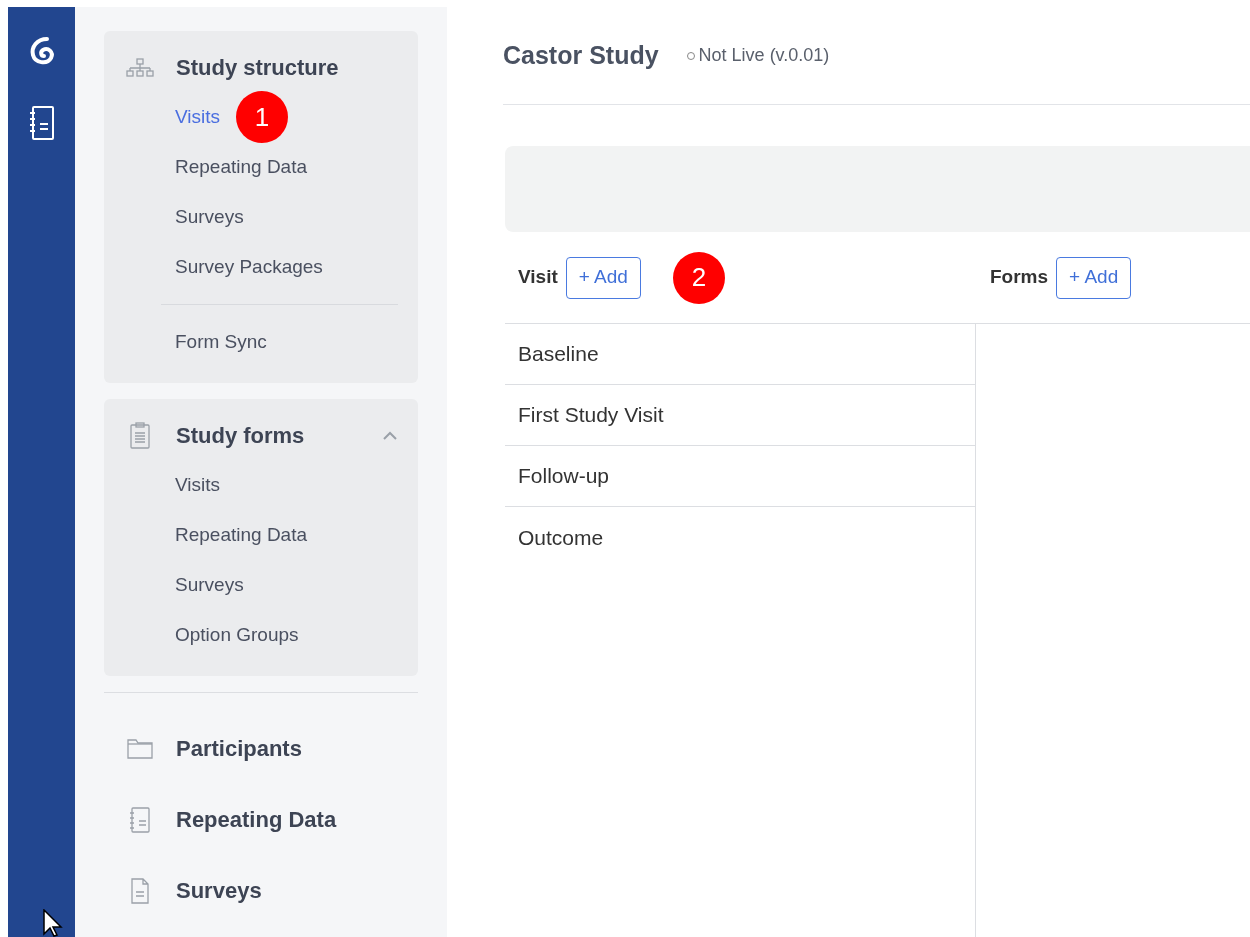 This screenshot has height=937, width=1250. I want to click on visit-row: Outcome, so click(740, 537).